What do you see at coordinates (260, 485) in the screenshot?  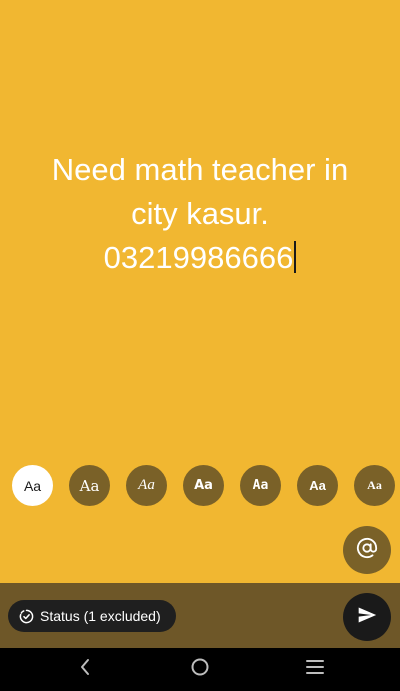 I see `font-option-5: Aa` at bounding box center [260, 485].